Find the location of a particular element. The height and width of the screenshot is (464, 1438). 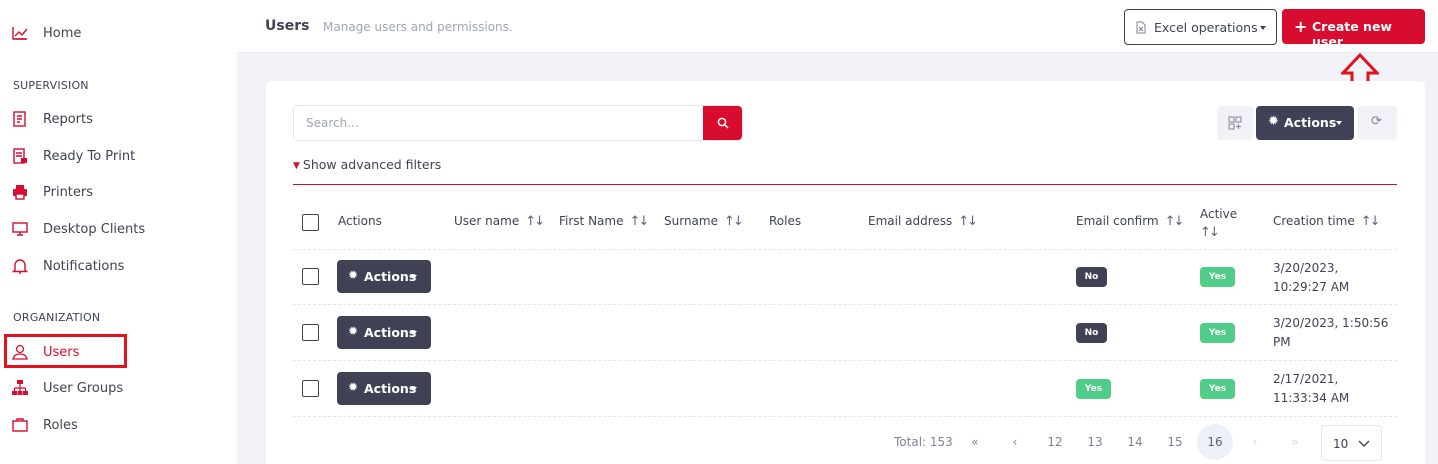

sidebar-item-desktop-clients: Desktop Clients is located at coordinates (118, 229).